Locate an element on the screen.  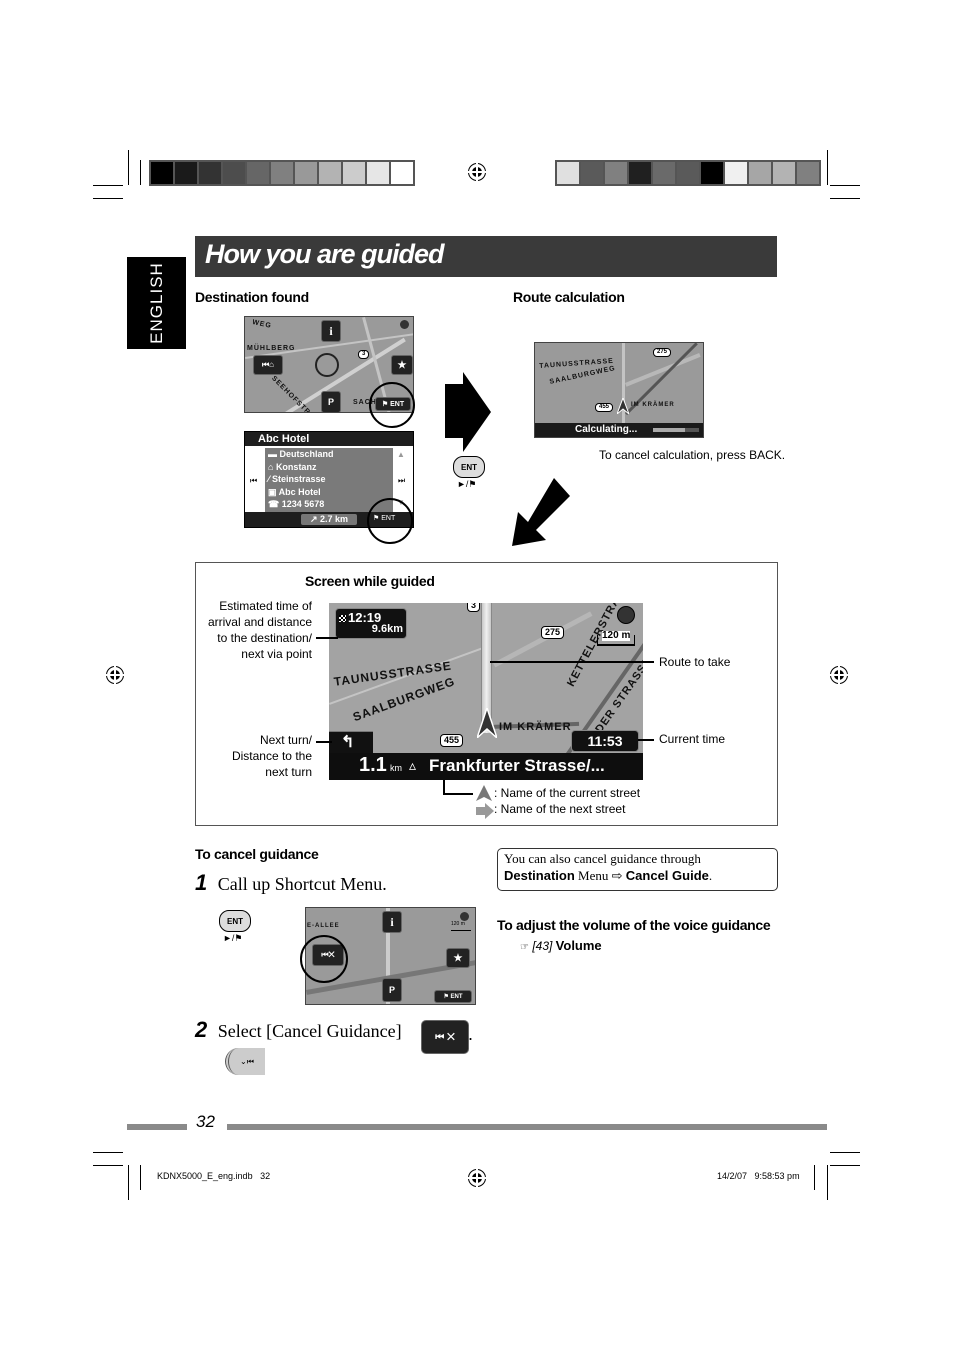
cursor-crosshair-icon is located at coordinates (327, 365).